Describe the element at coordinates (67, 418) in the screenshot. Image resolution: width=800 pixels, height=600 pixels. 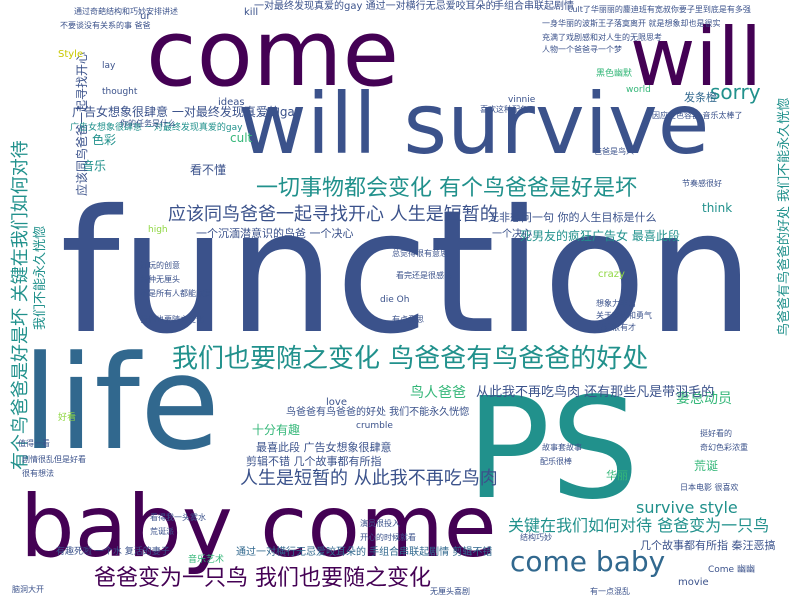
I see `word-good-look: 好看` at that location.